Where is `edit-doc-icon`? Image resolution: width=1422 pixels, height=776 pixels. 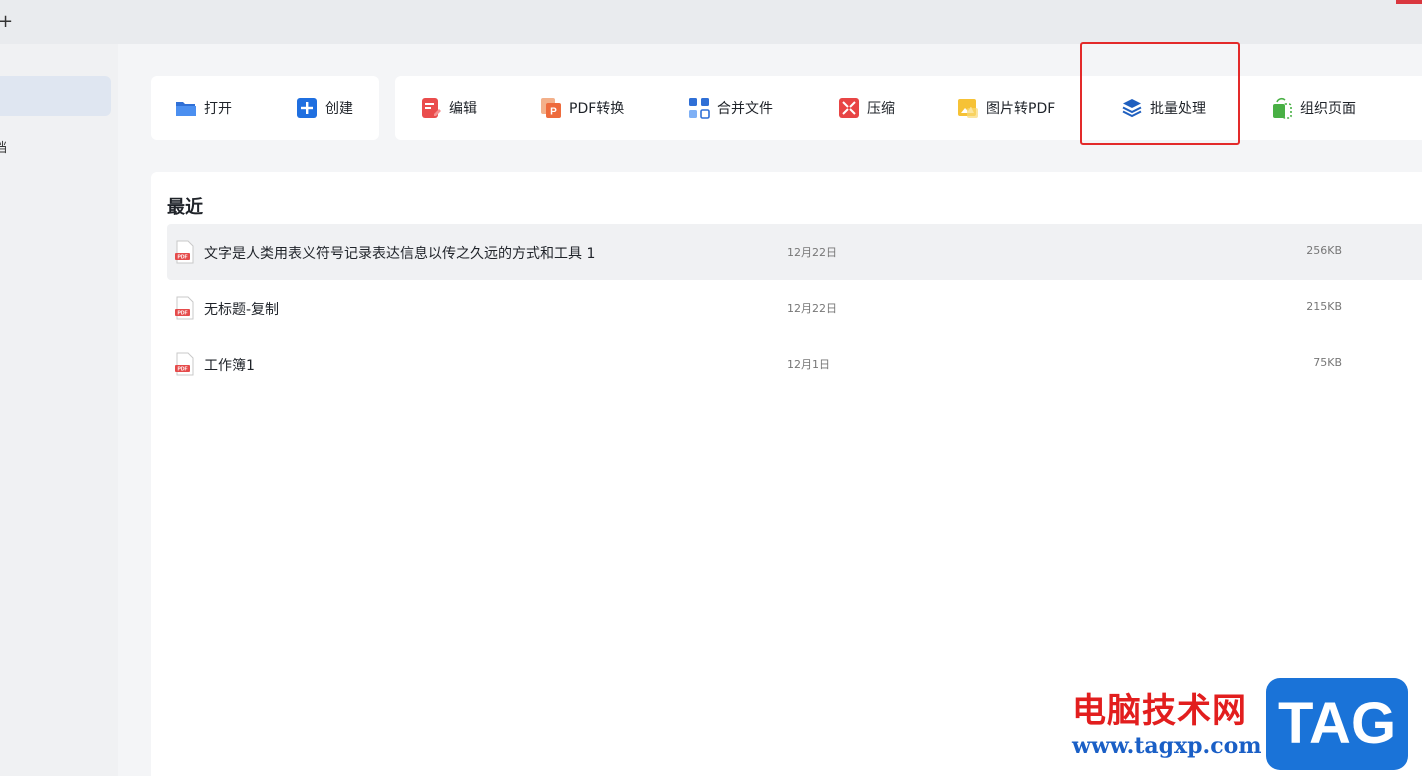
edit-doc-icon is located at coordinates (431, 108).